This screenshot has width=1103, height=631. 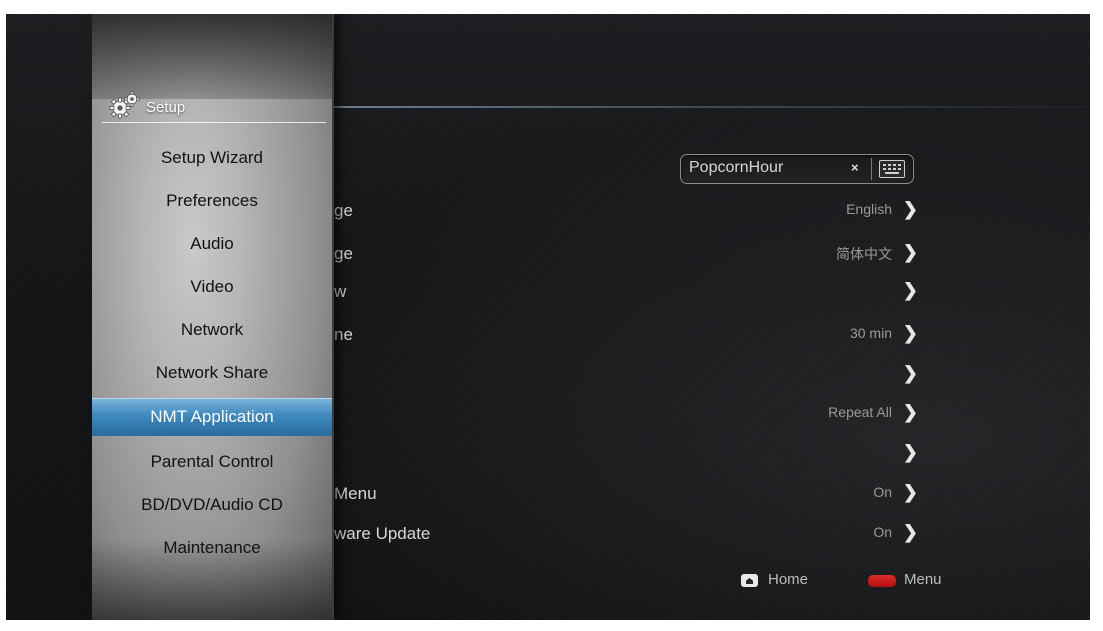 I want to click on setting-value: English, so click(x=869, y=209).